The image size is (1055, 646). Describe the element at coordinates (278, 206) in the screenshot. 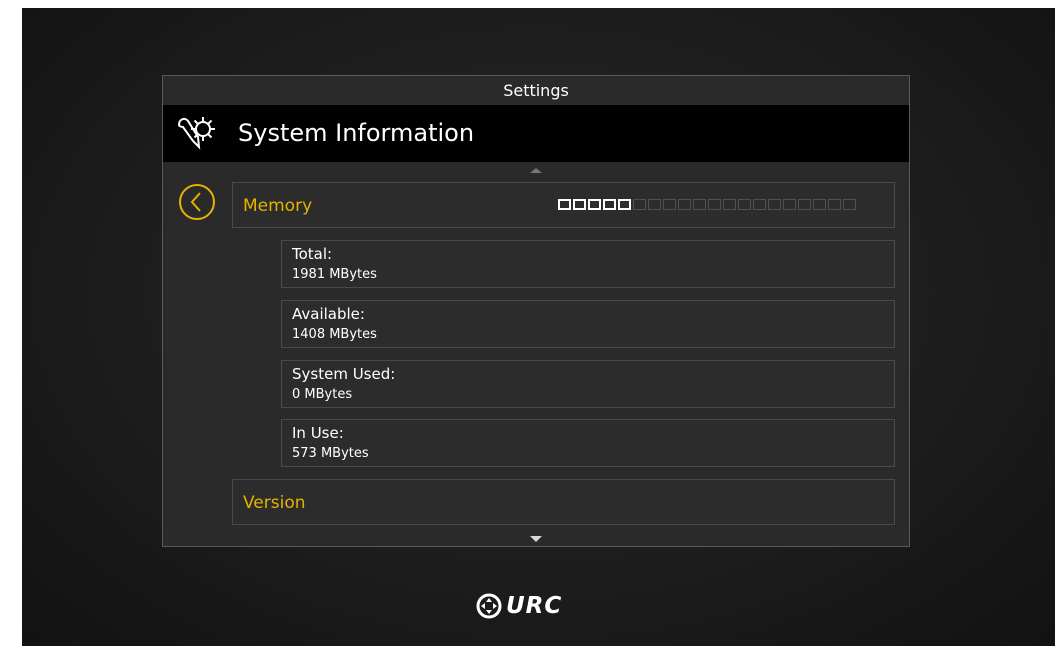

I see `memory-label: Memory` at that location.